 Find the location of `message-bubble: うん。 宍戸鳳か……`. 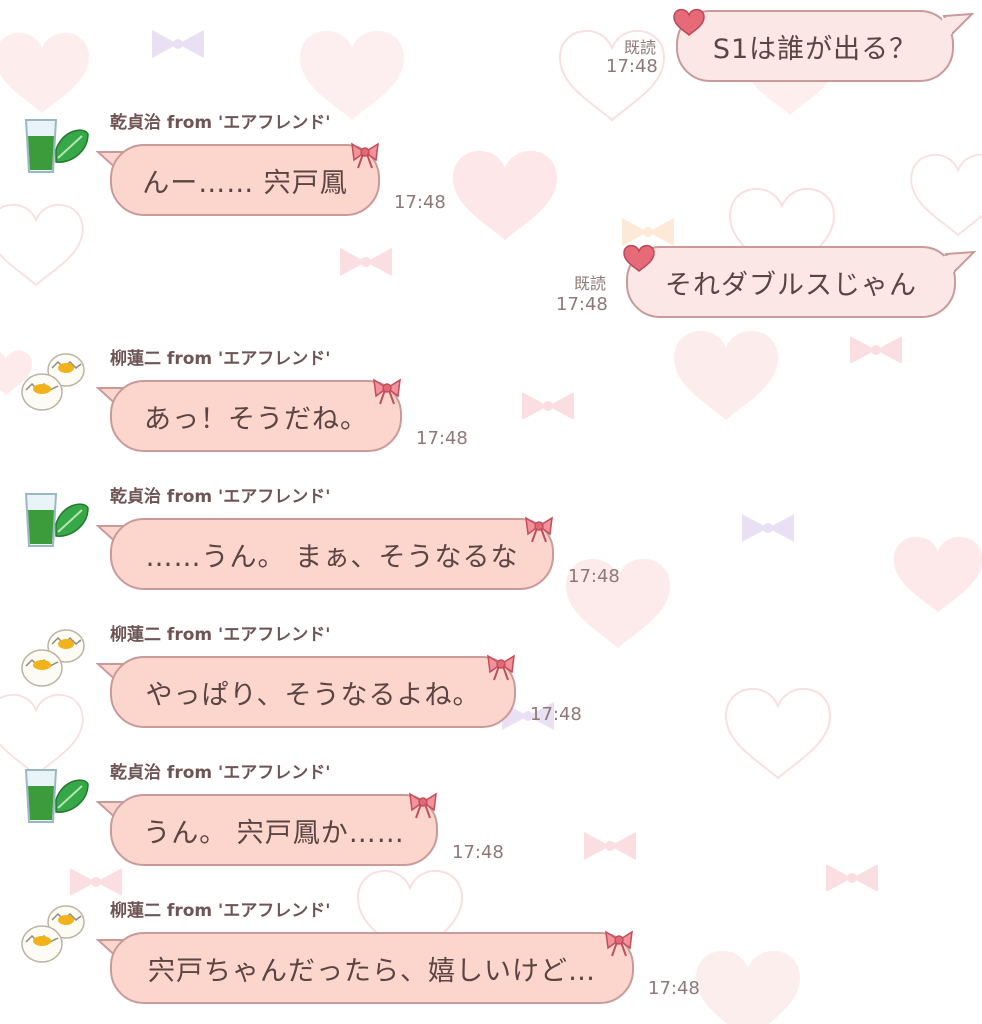

message-bubble: うん。 宍戸鳳か…… is located at coordinates (274, 830).